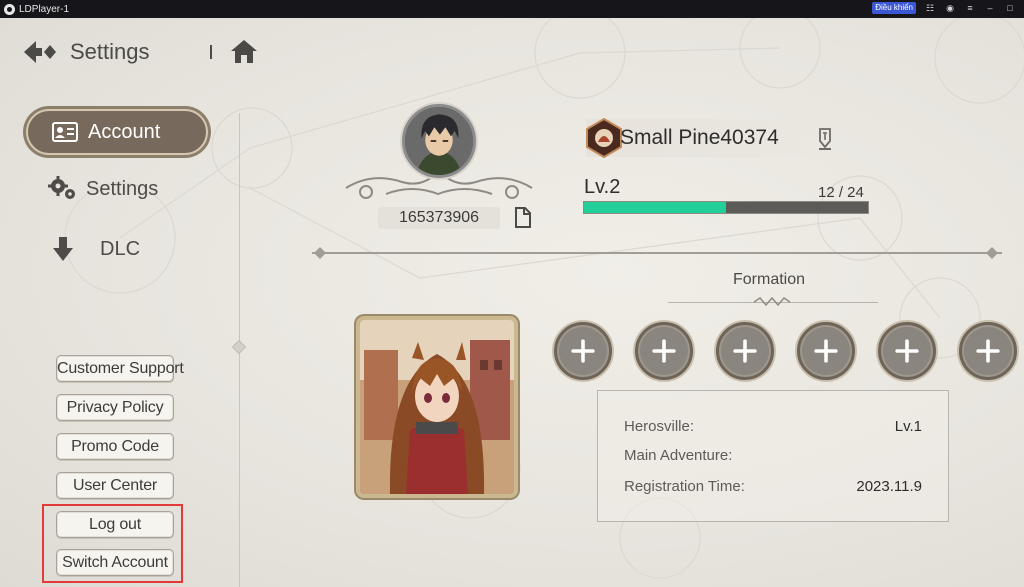  Describe the element at coordinates (841, 192) in the screenshot. I see `exp-counter: 12 / 24` at that location.